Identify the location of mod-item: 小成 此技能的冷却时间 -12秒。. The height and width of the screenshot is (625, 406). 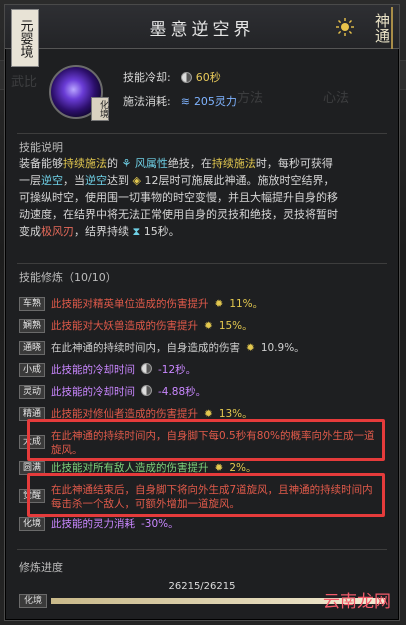
(203, 370).